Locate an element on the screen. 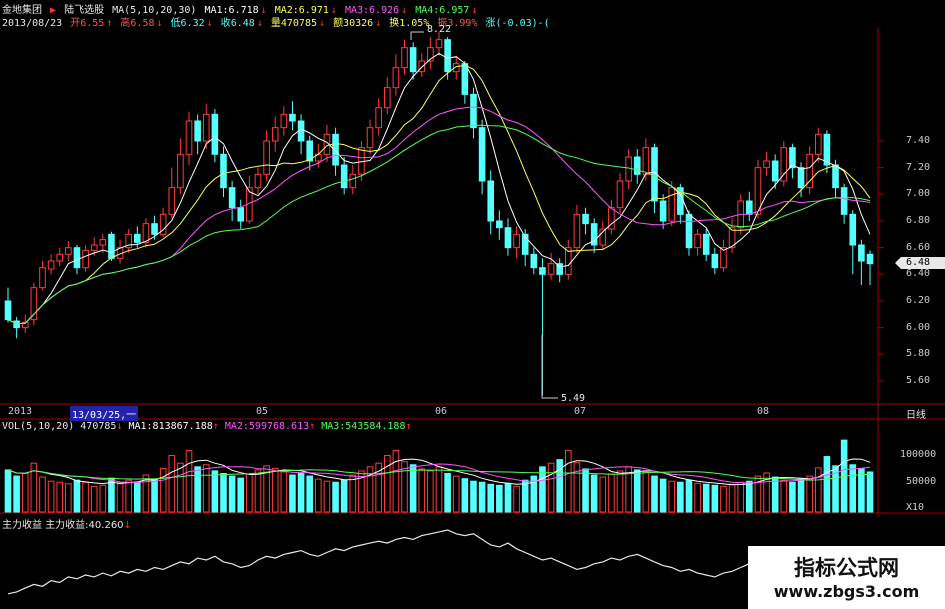 The height and width of the screenshot is (609, 945). period-label: 日线 is located at coordinates (916, 413).